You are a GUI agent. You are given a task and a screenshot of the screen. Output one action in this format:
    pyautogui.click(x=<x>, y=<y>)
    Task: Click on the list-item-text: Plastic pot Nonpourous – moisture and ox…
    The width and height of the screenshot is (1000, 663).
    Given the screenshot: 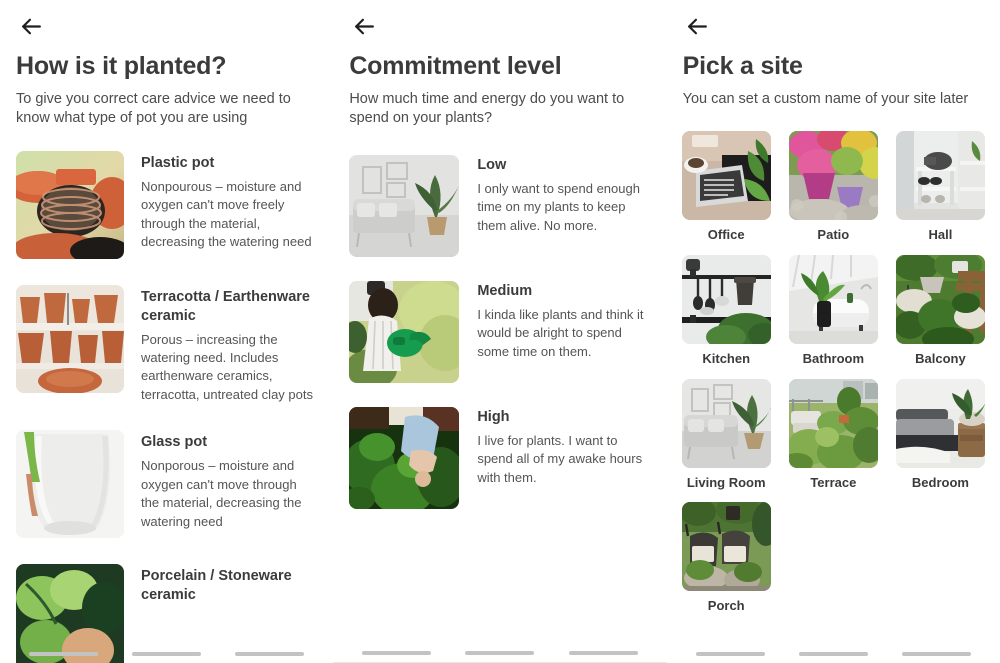 What is the action you would take?
    pyautogui.click(x=220, y=201)
    